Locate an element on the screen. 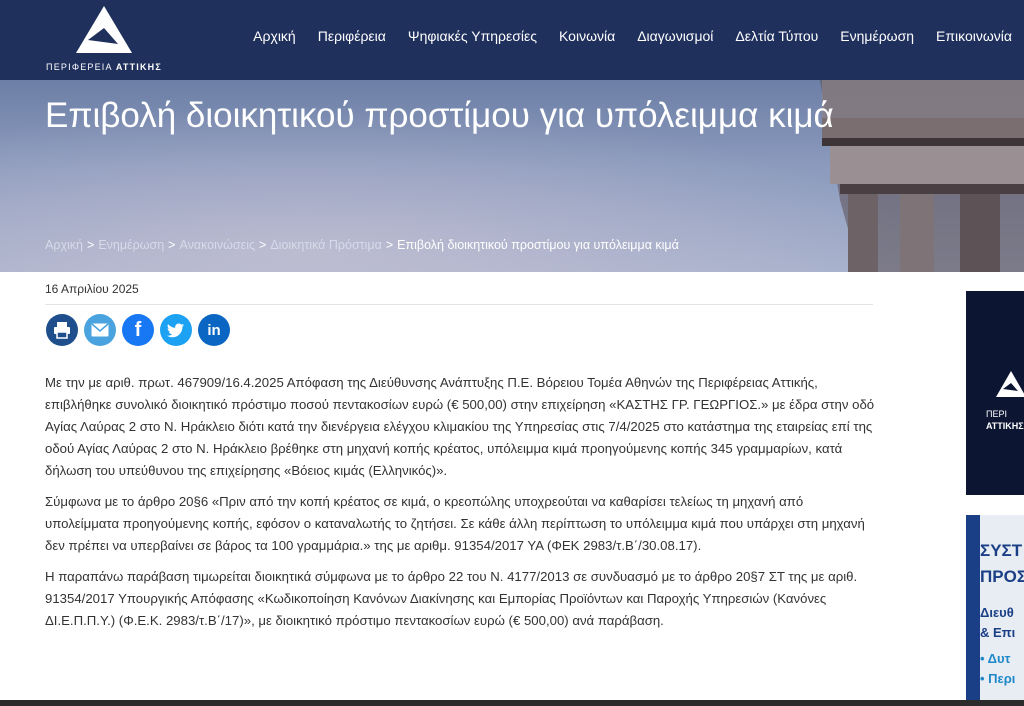 This screenshot has width=1024, height=706. twitter-icon is located at coordinates (176, 330).